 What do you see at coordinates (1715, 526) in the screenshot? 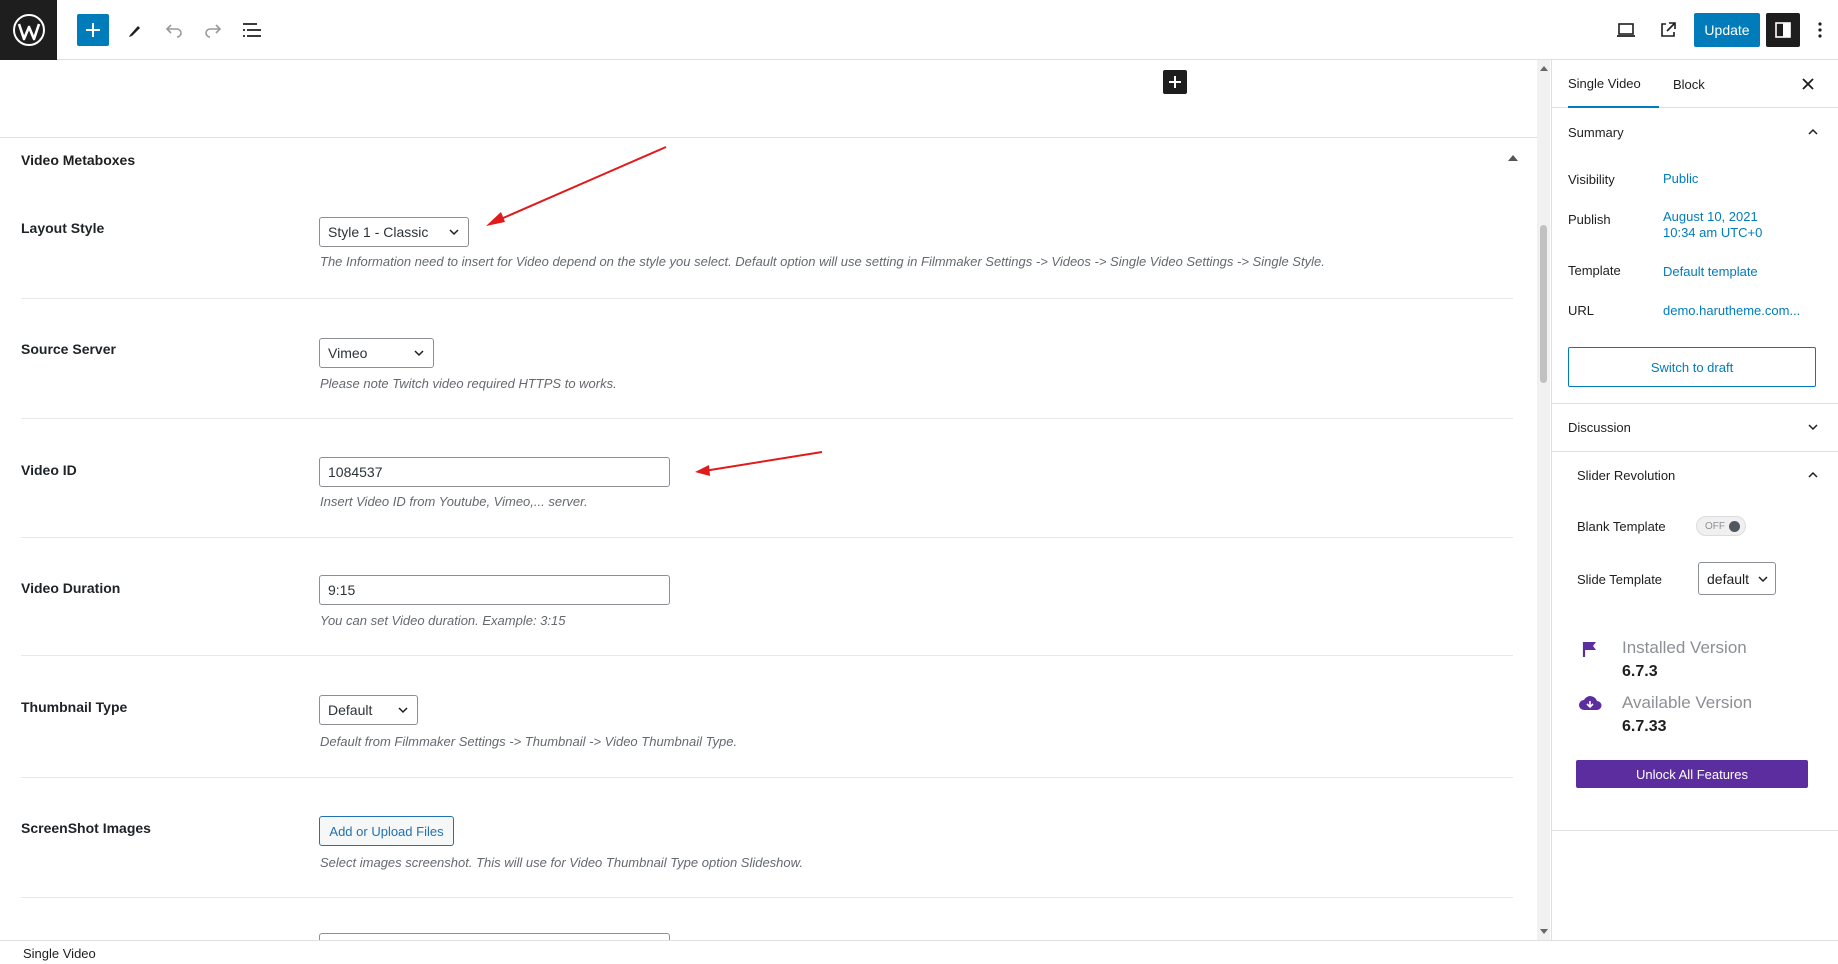
I see `toggle-state: OFF` at bounding box center [1715, 526].